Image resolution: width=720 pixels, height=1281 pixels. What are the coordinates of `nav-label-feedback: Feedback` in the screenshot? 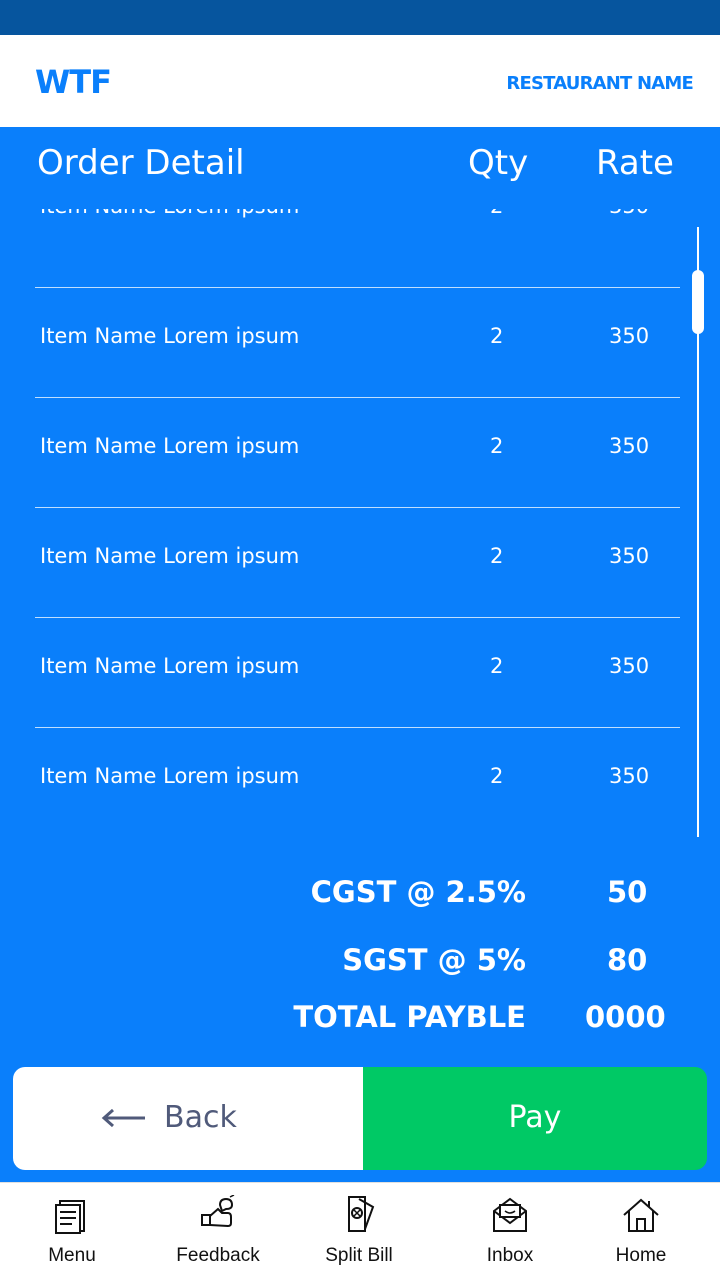 It's located at (218, 1255).